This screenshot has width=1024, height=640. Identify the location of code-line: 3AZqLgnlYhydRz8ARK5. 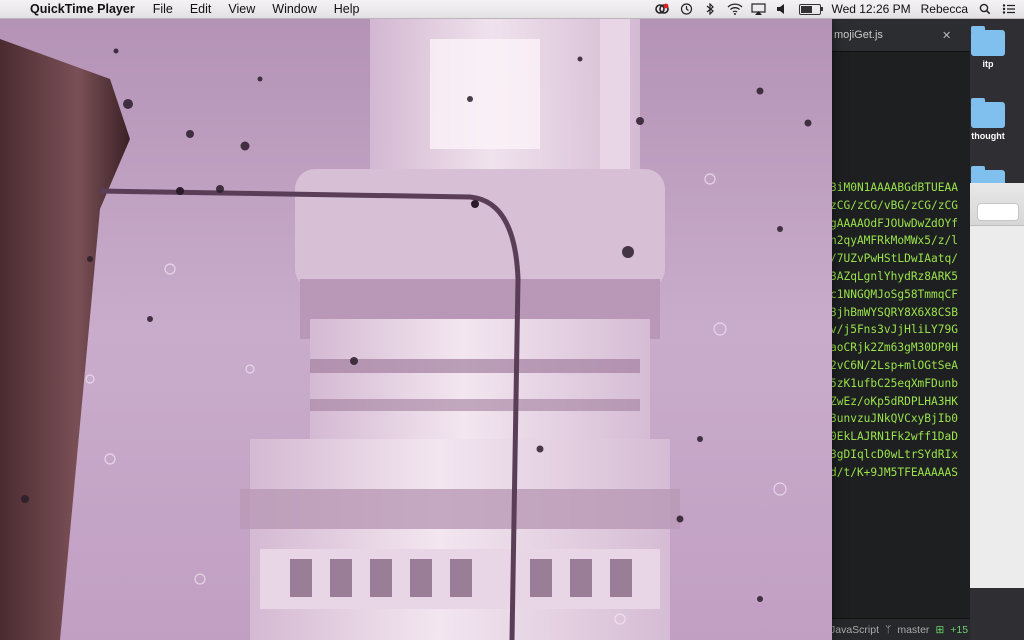
(894, 276).